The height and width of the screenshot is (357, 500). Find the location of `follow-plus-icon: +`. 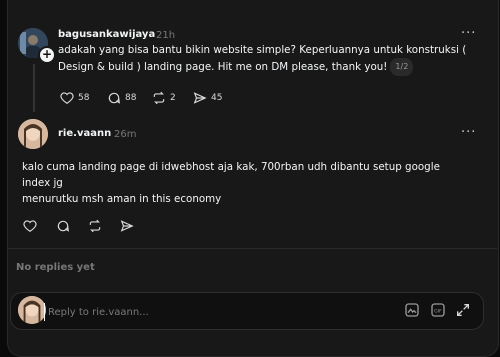

follow-plus-icon: + is located at coordinates (47, 55).